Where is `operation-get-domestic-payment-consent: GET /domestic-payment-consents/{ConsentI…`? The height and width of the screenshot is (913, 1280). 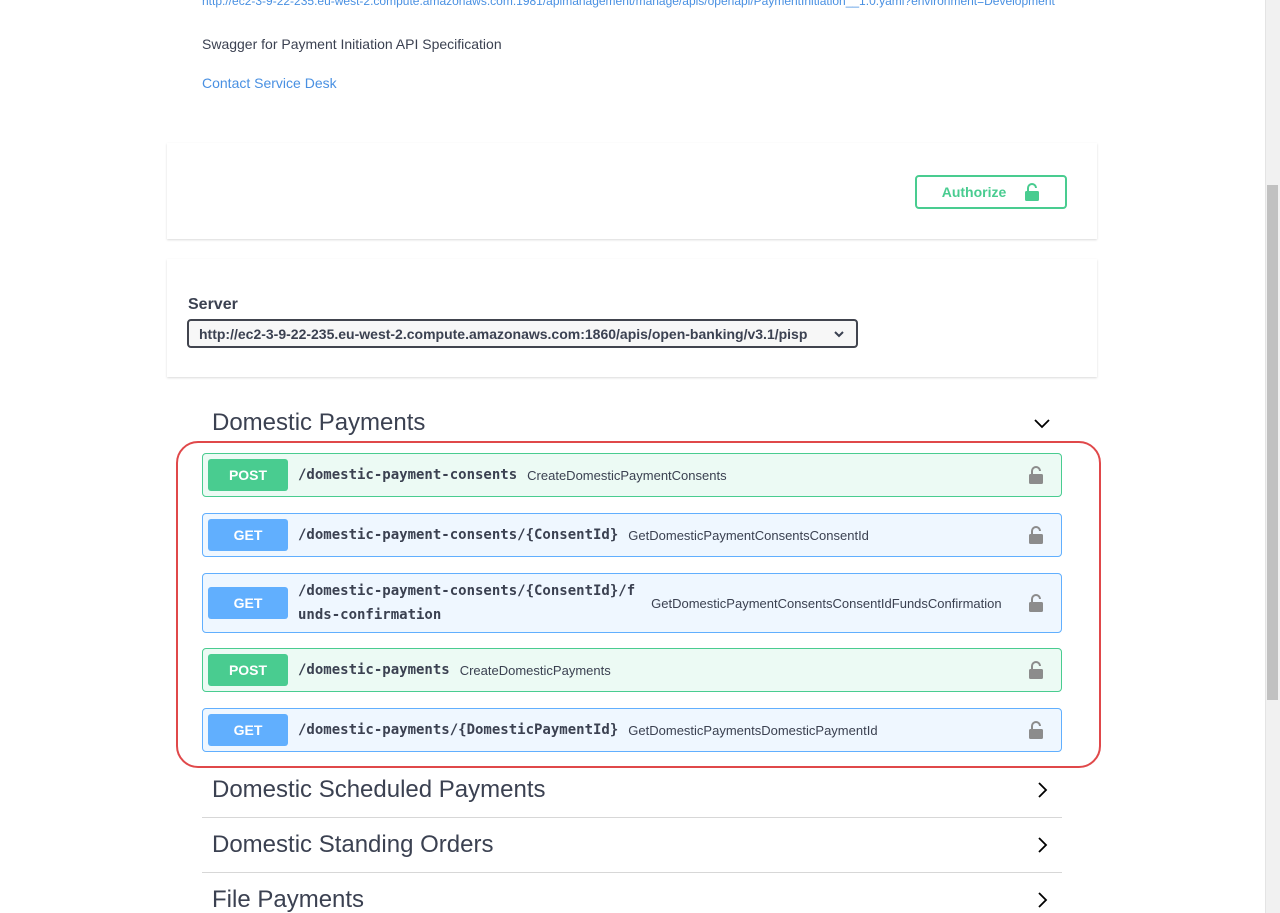
operation-get-domestic-payment-consent: GET /domestic-payment-consents/{ConsentI… is located at coordinates (632, 535).